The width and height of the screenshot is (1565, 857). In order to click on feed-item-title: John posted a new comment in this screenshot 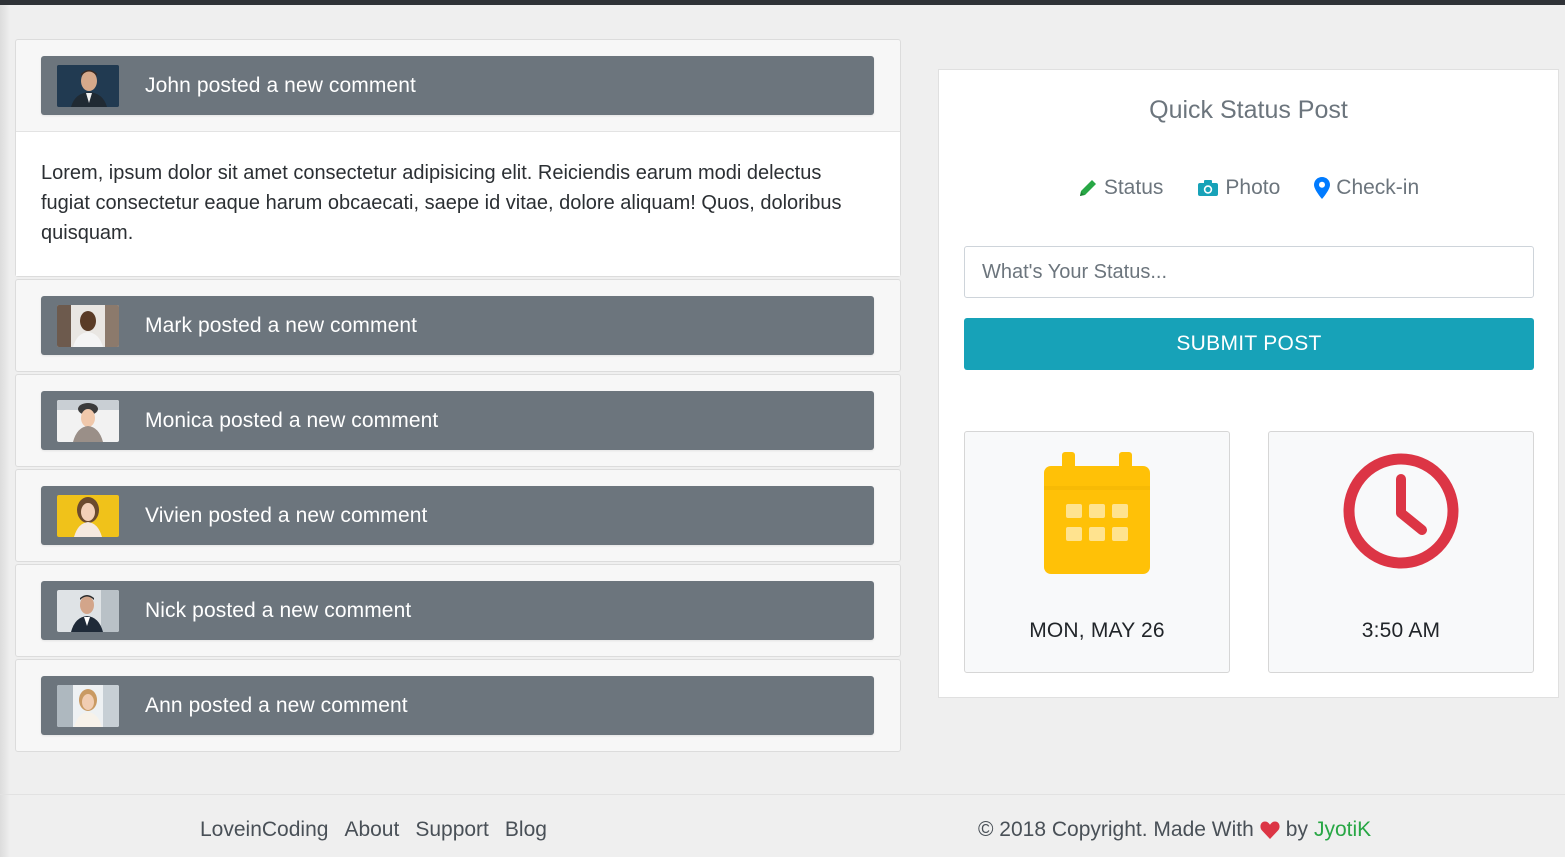, I will do `click(280, 85)`.